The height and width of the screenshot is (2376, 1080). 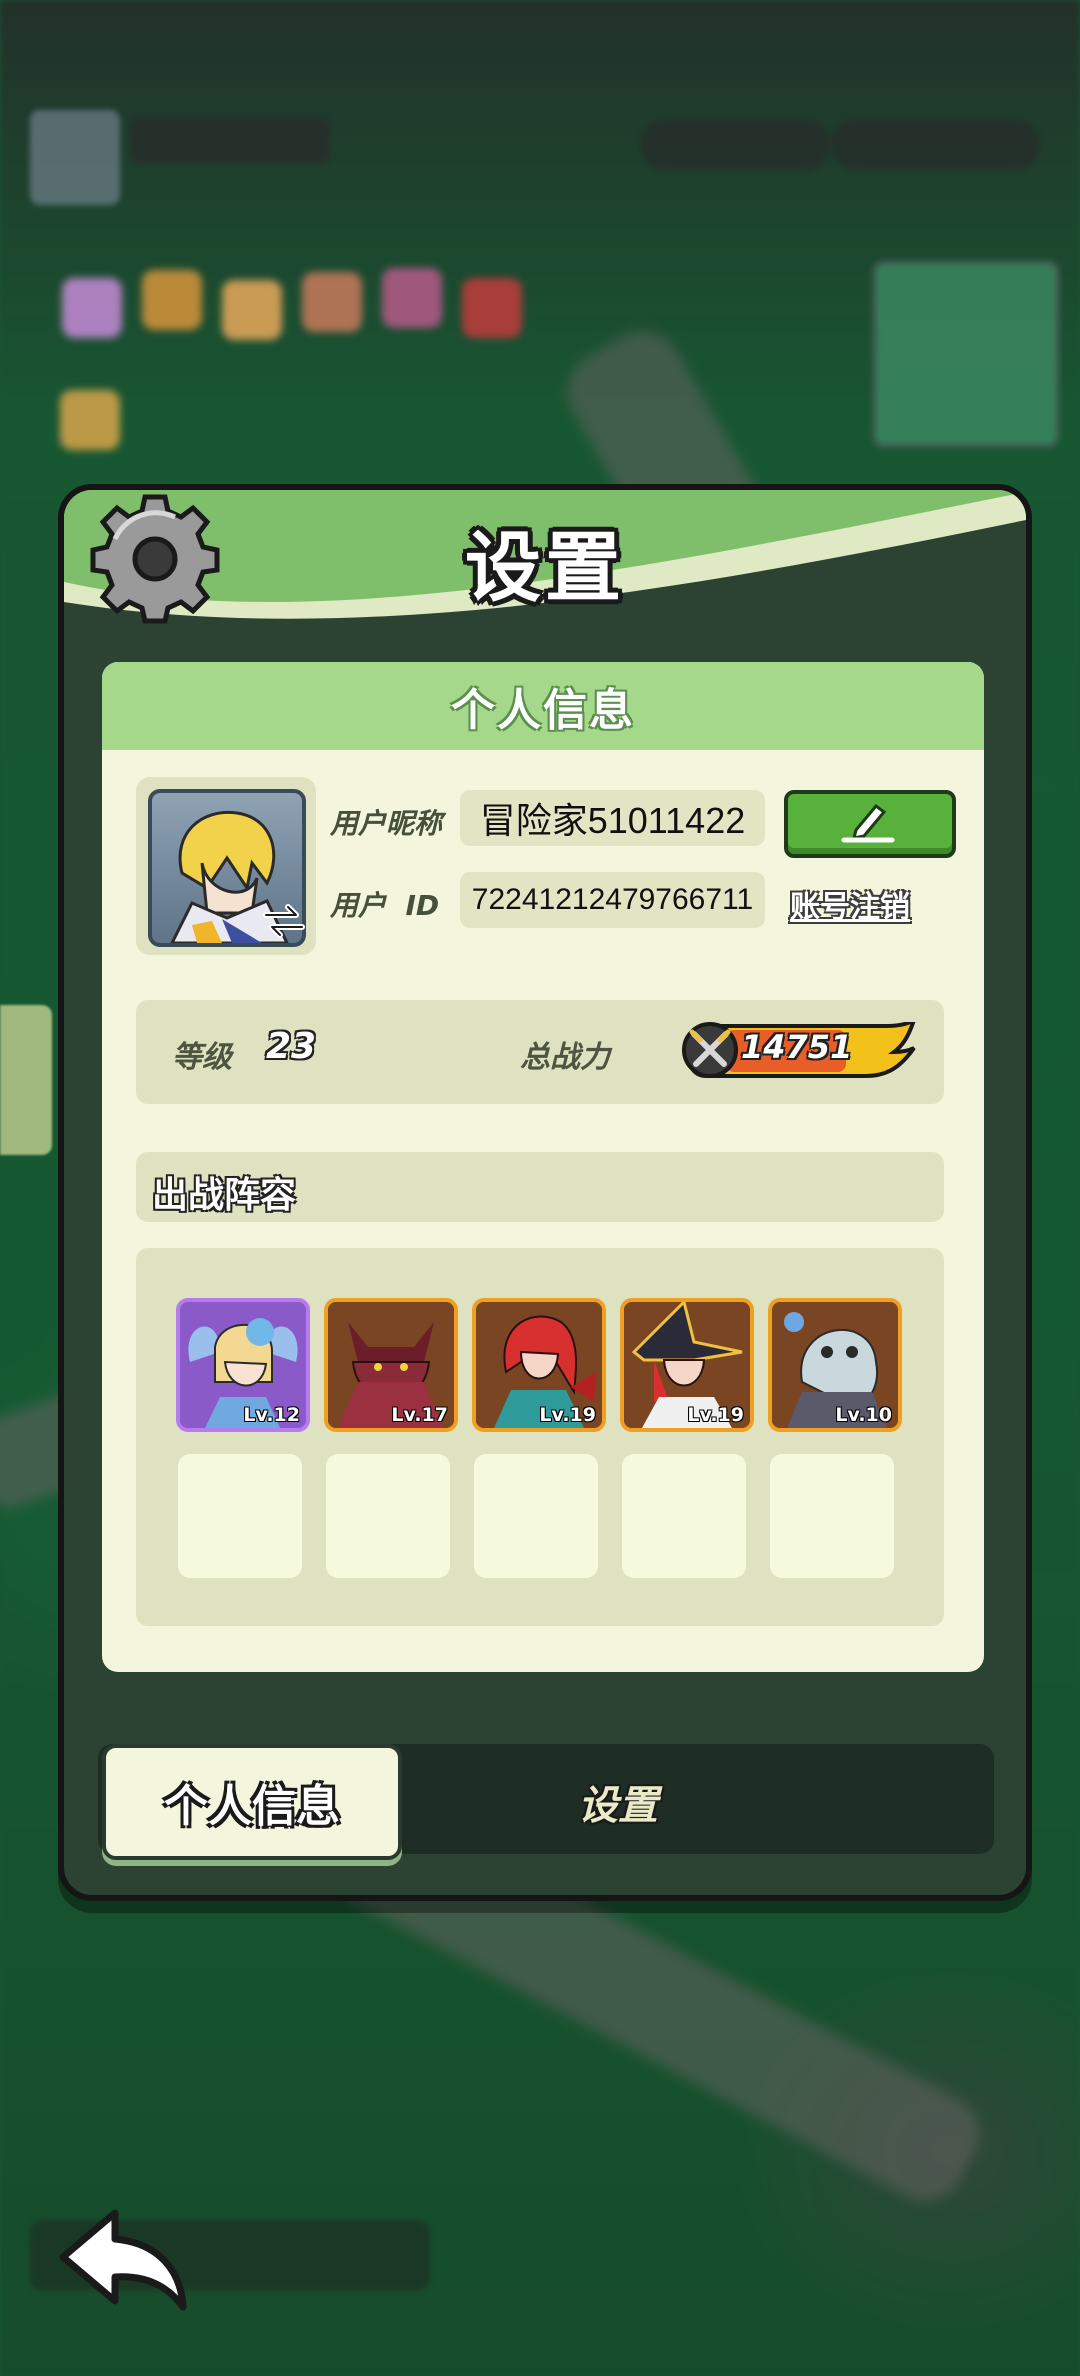 I want to click on user-id-label: 用户 ID, so click(x=385, y=905).